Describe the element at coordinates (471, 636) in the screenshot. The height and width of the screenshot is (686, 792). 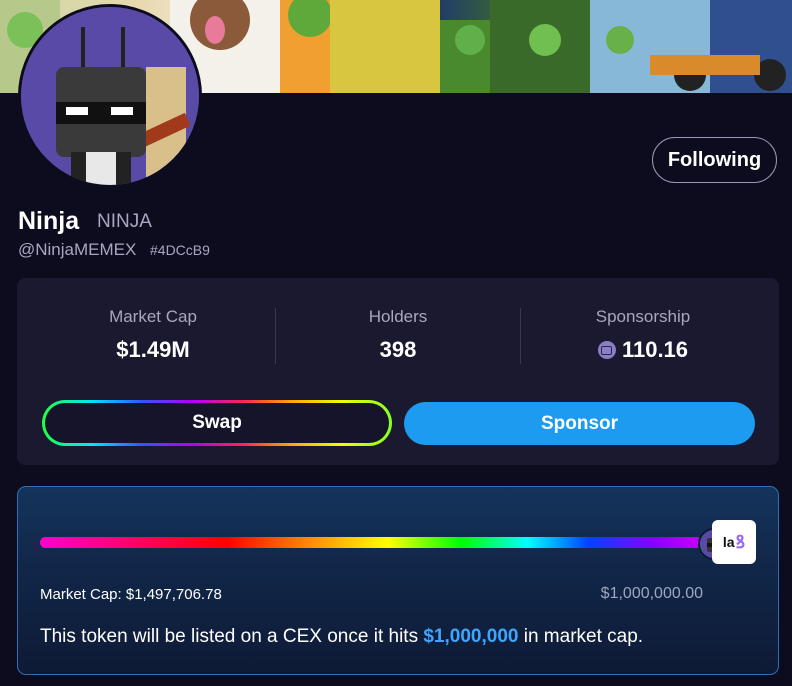
I see `cex-text-highlight: $1,000,000` at that location.